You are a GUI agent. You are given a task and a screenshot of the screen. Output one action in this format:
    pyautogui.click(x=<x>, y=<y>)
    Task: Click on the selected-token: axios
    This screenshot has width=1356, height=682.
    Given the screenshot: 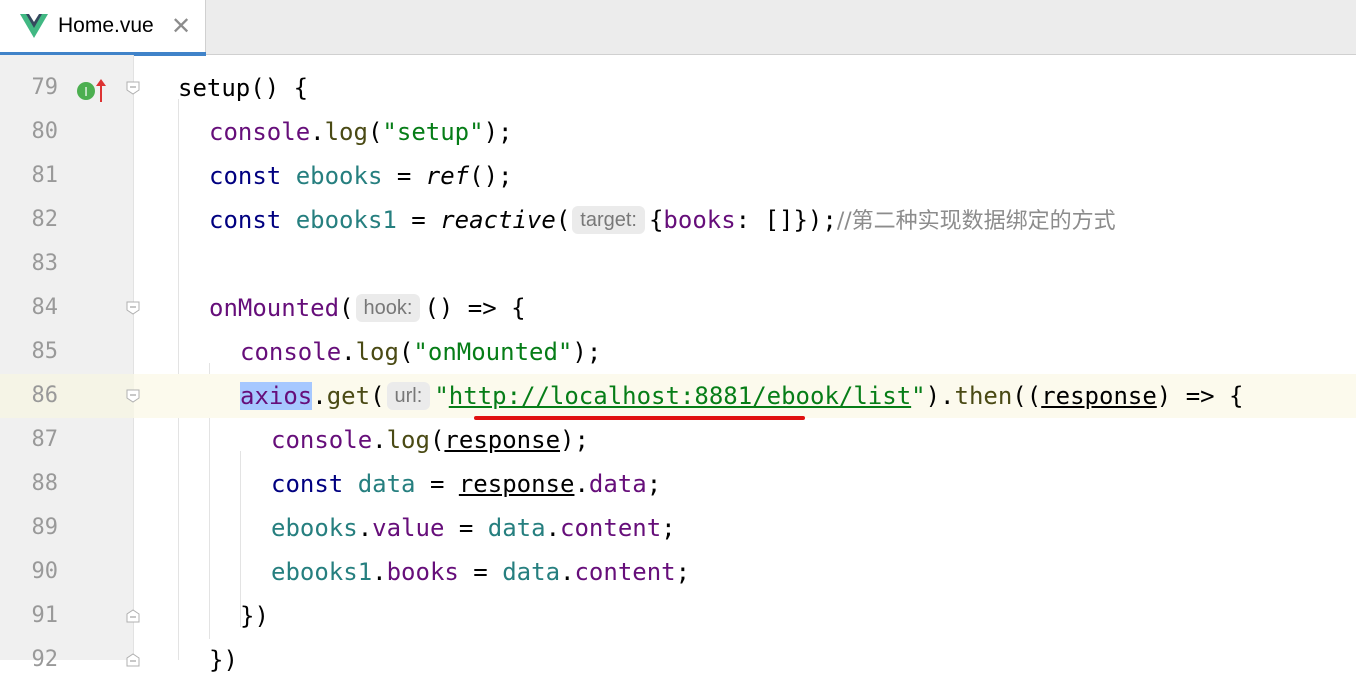 What is the action you would take?
    pyautogui.click(x=276, y=396)
    